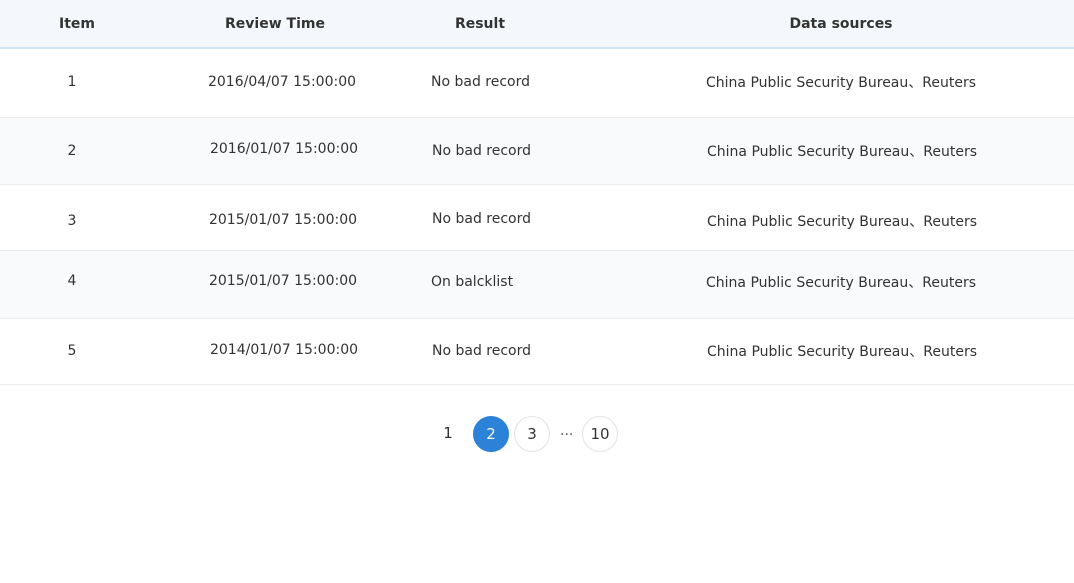 Image resolution: width=1074 pixels, height=583 pixels. What do you see at coordinates (491, 434) in the screenshot?
I see `page-button-2-current: 2` at bounding box center [491, 434].